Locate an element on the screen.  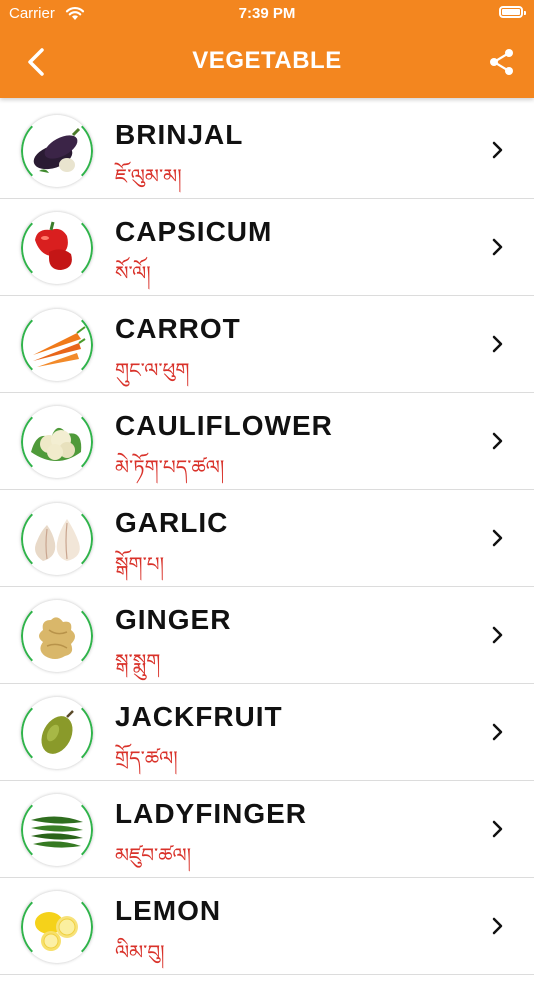
share-button is located at coordinates (502, 62).